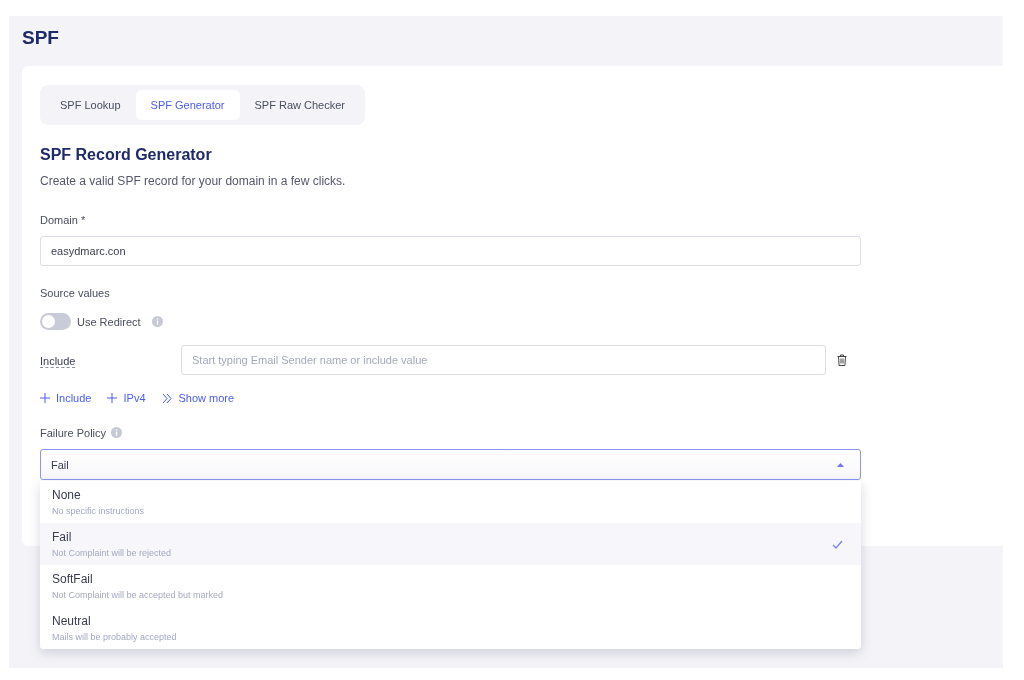  I want to click on option-description: Not Complaint will be rejected, so click(112, 553).